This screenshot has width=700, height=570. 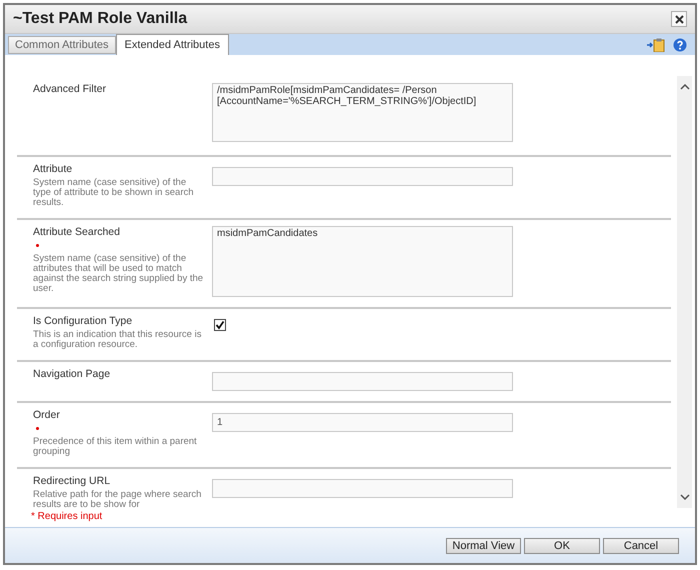 I want to click on field-description: Precedence of this item within a parent grouping, so click(x=115, y=447).